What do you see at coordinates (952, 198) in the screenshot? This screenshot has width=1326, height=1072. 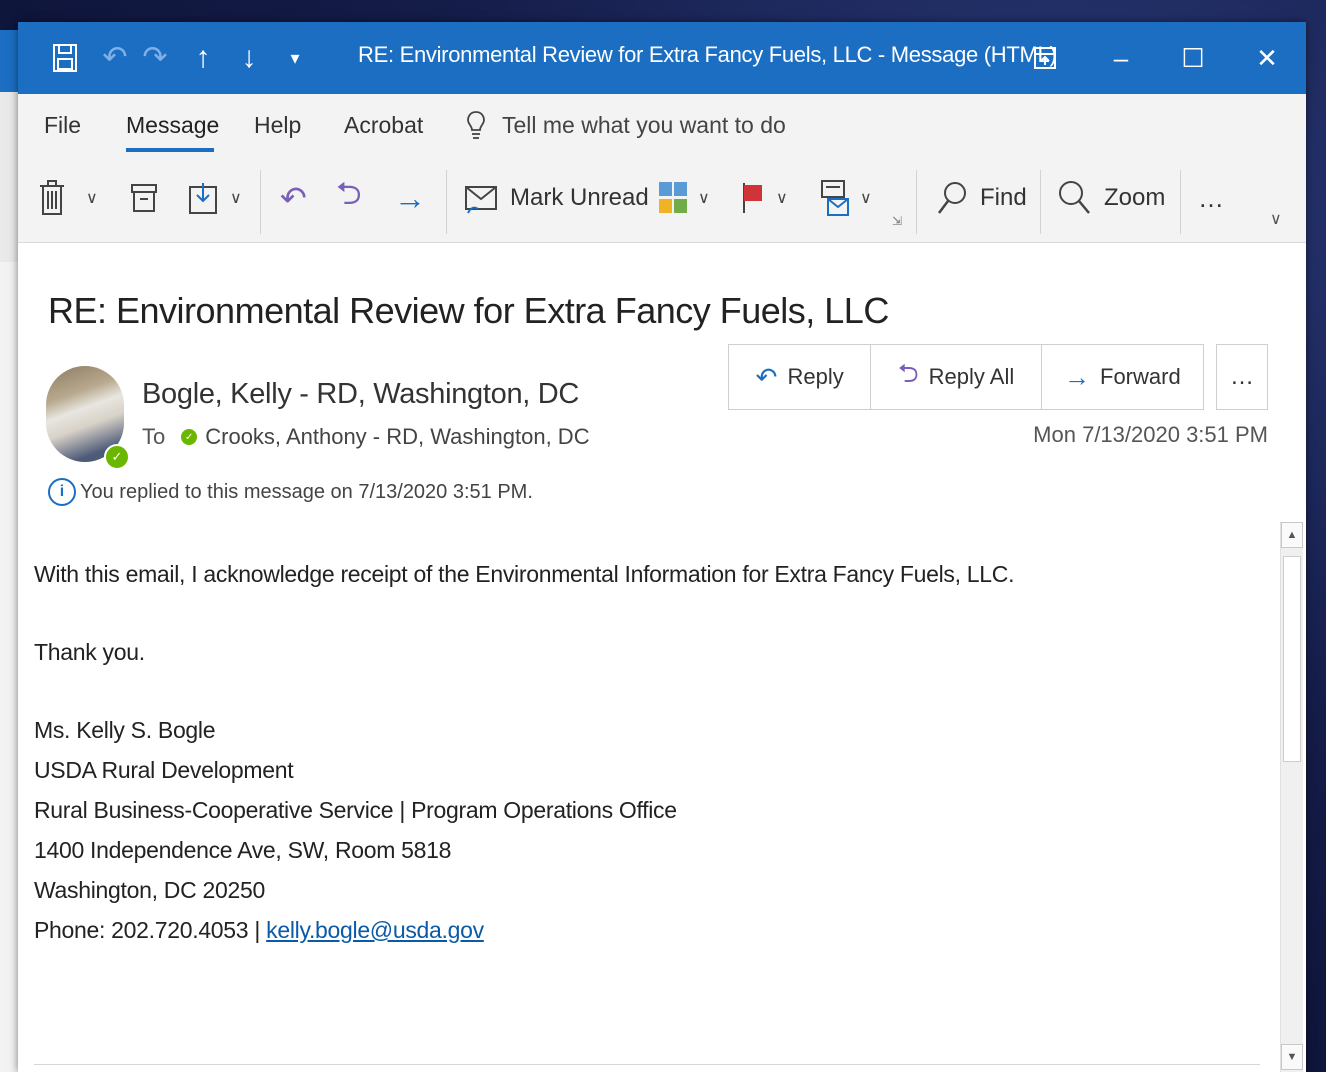 I see `find-icon` at bounding box center [952, 198].